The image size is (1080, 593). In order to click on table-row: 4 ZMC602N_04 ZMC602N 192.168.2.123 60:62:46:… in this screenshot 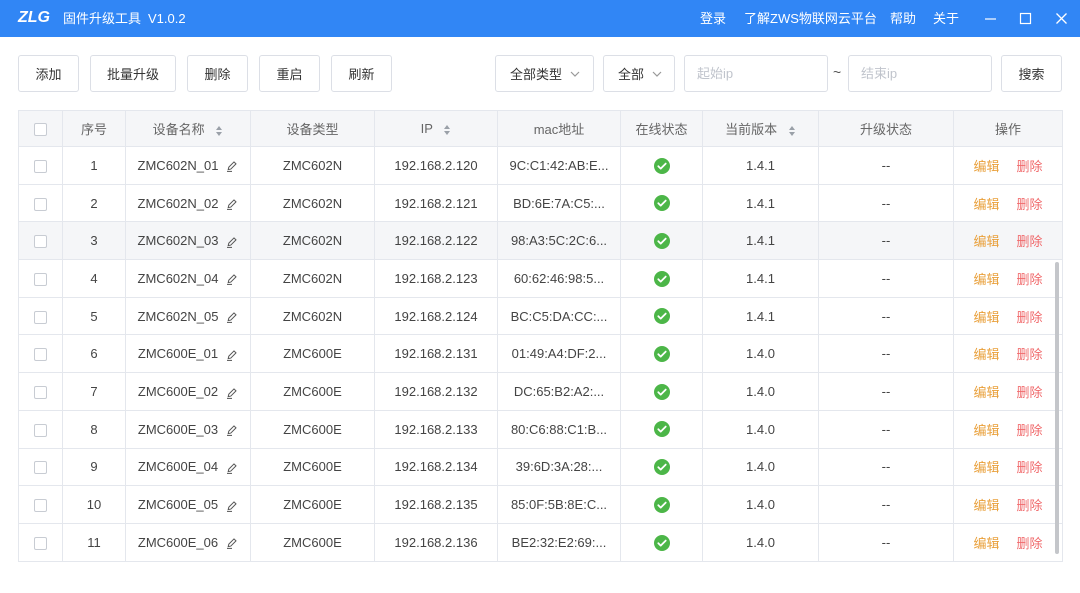, I will do `click(540, 278)`.